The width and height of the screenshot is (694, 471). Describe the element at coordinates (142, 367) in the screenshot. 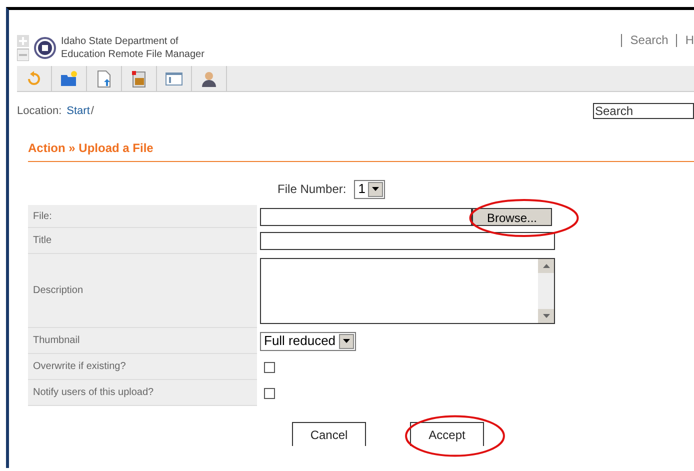

I see `form-label: Overwrite if existing?` at that location.